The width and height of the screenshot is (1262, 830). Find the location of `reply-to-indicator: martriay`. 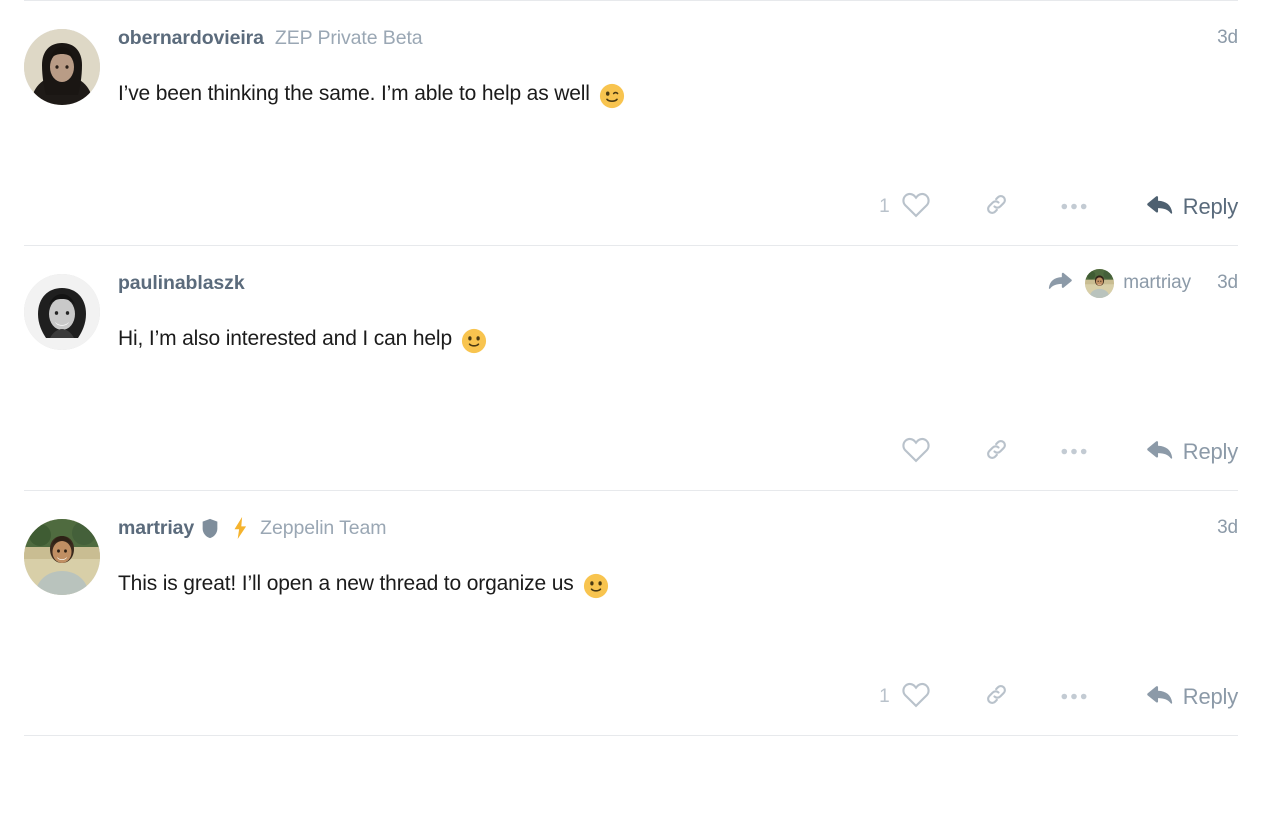

reply-to-indicator: martriay is located at coordinates (1119, 283).